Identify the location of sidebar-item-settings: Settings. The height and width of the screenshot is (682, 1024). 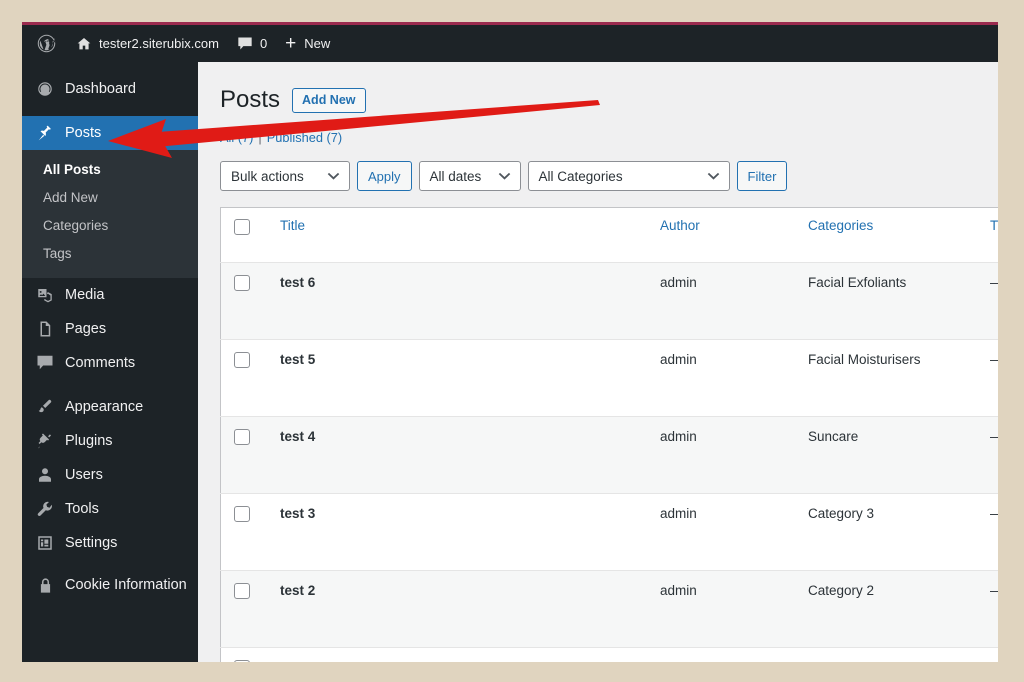
(110, 543).